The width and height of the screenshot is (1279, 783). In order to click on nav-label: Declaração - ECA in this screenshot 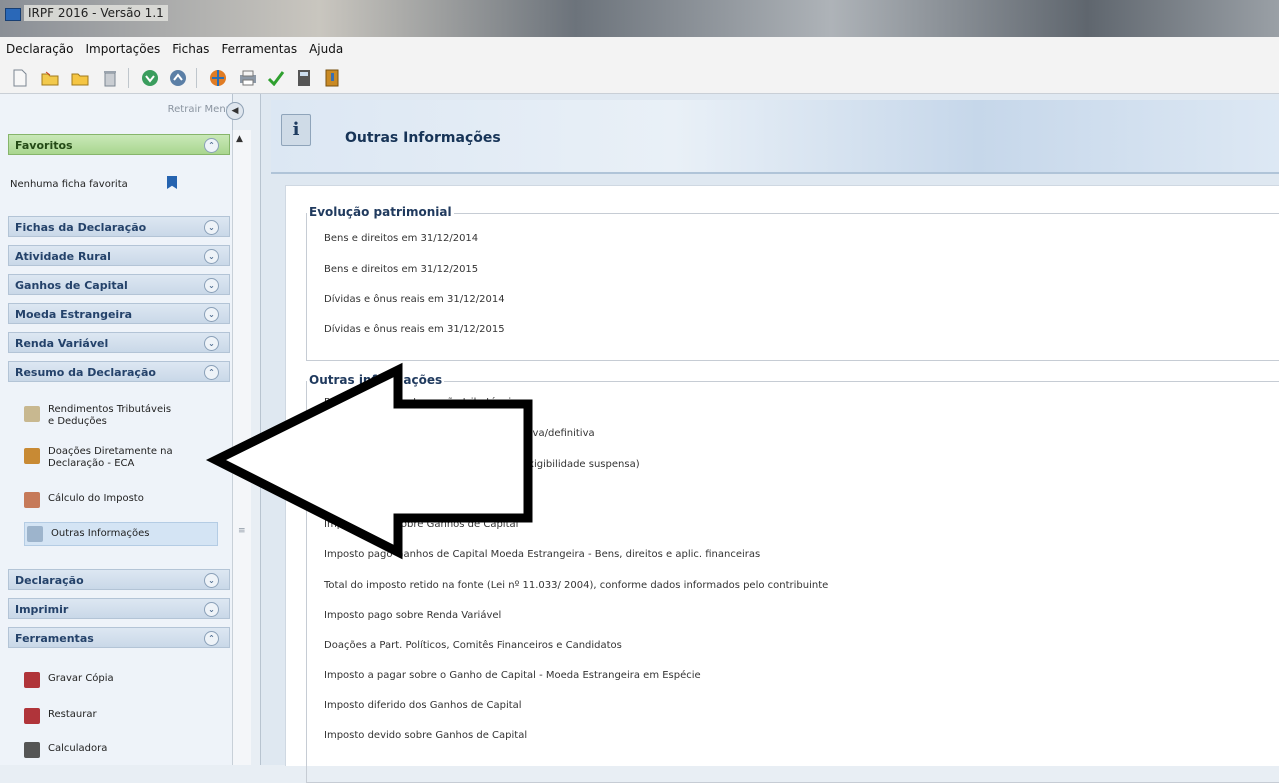, I will do `click(91, 463)`.